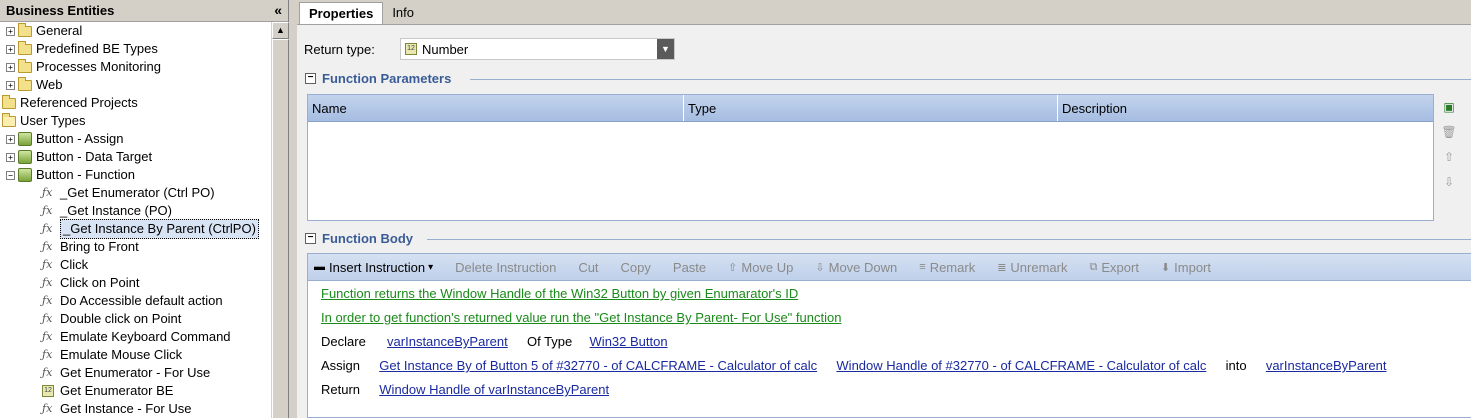 The width and height of the screenshot is (1471, 418). I want to click on tree-item: ƒx Do Accessible default action, so click(136, 301).